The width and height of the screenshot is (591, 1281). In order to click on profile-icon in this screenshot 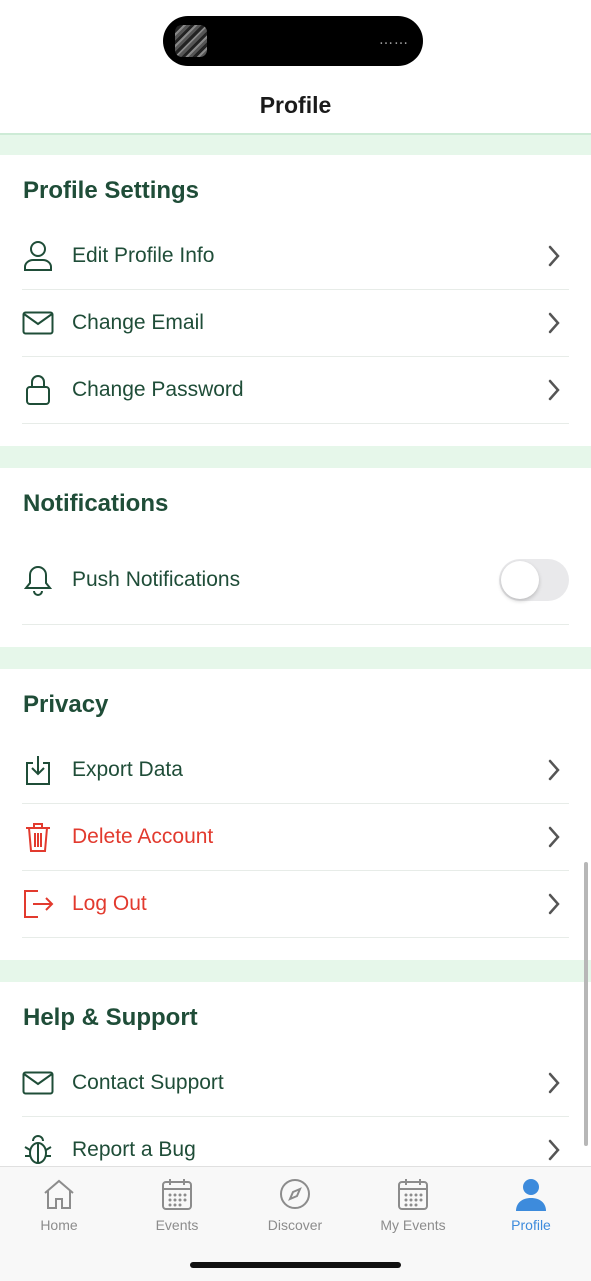, I will do `click(531, 1195)`.